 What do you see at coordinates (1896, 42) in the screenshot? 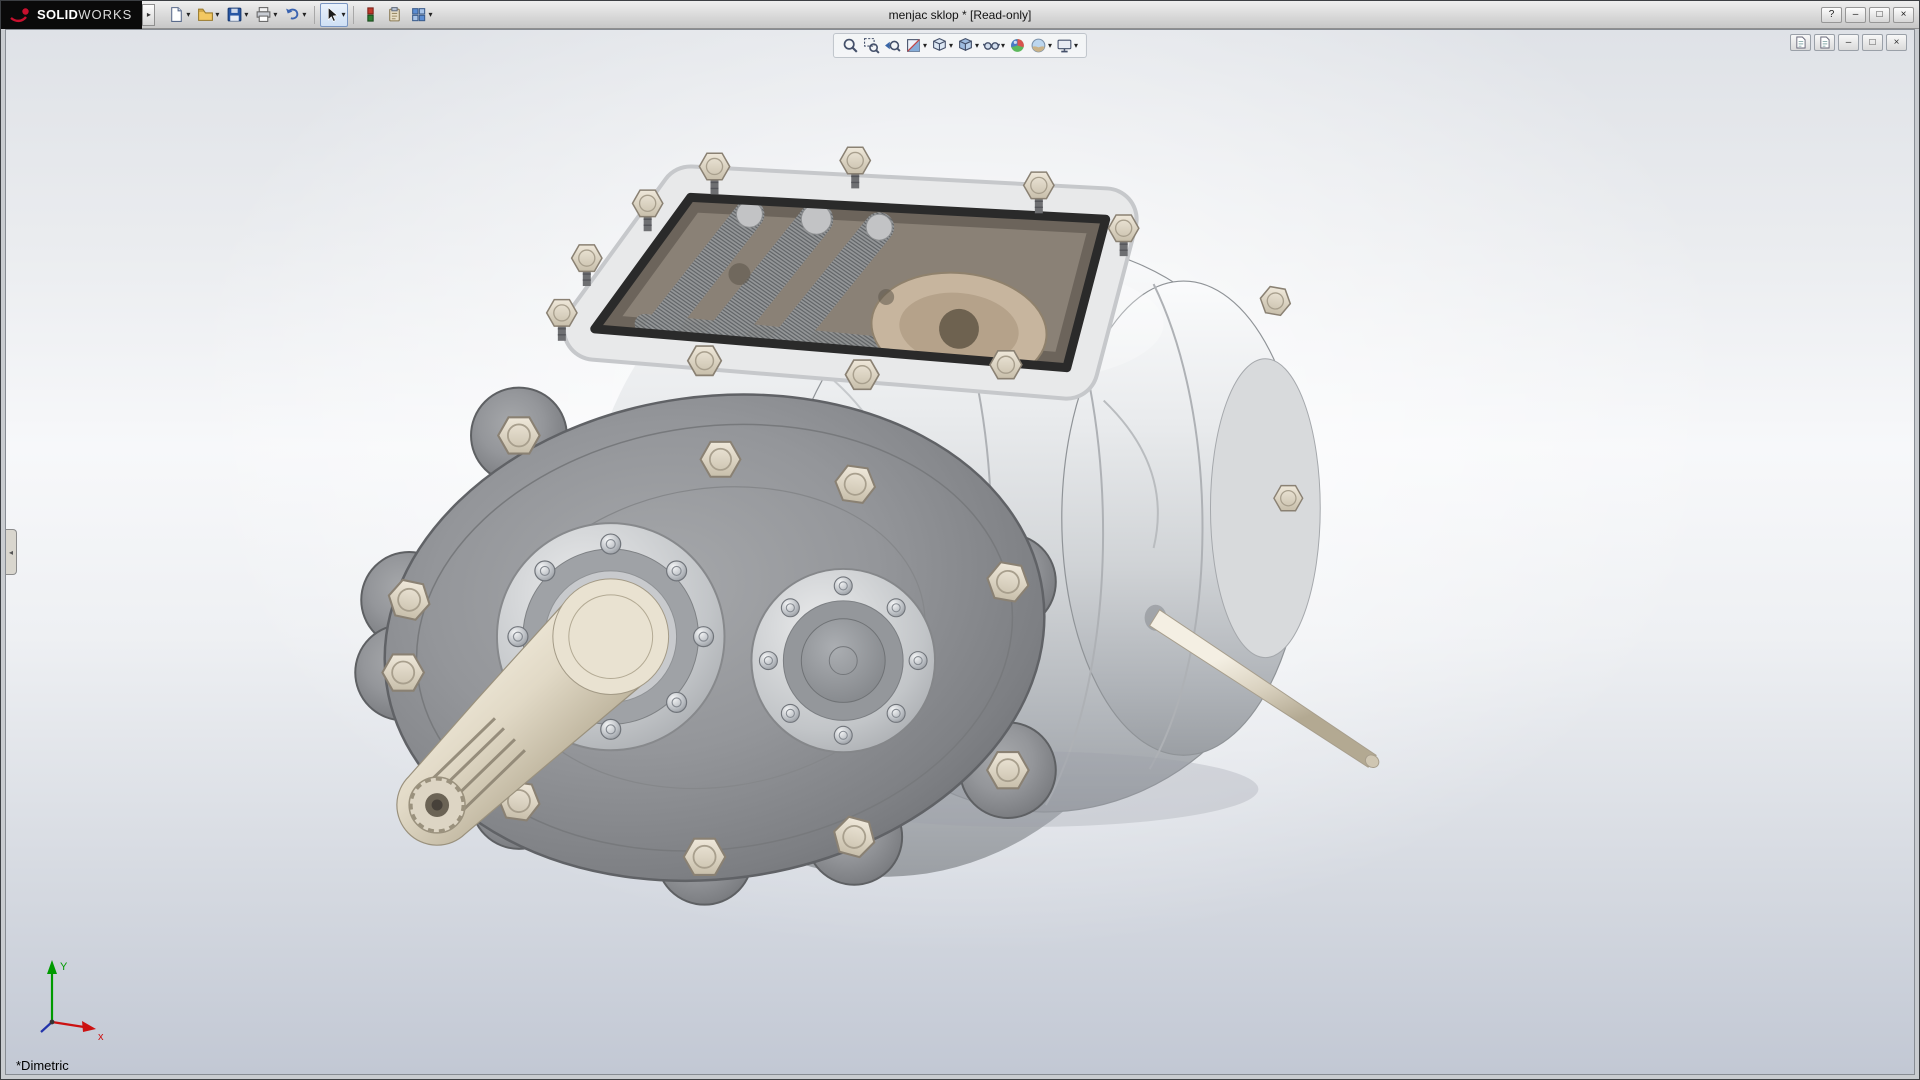
I see `document-close-button: ×` at bounding box center [1896, 42].